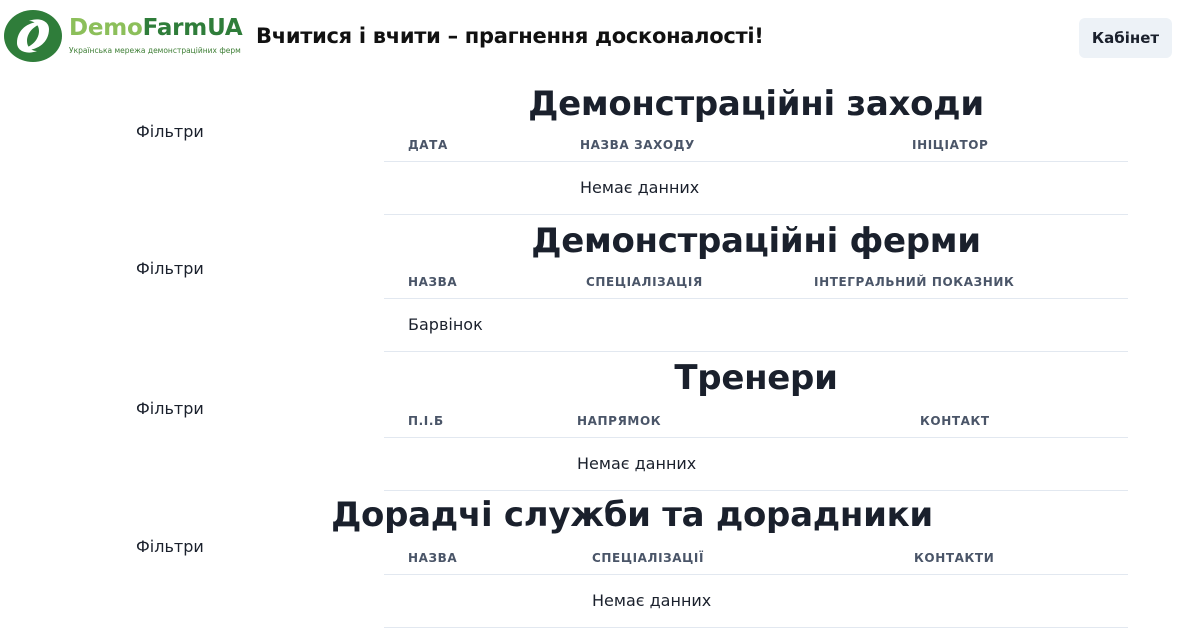  What do you see at coordinates (914, 282) in the screenshot?
I see `column-header-integral-indicator: Інтегральний показник` at bounding box center [914, 282].